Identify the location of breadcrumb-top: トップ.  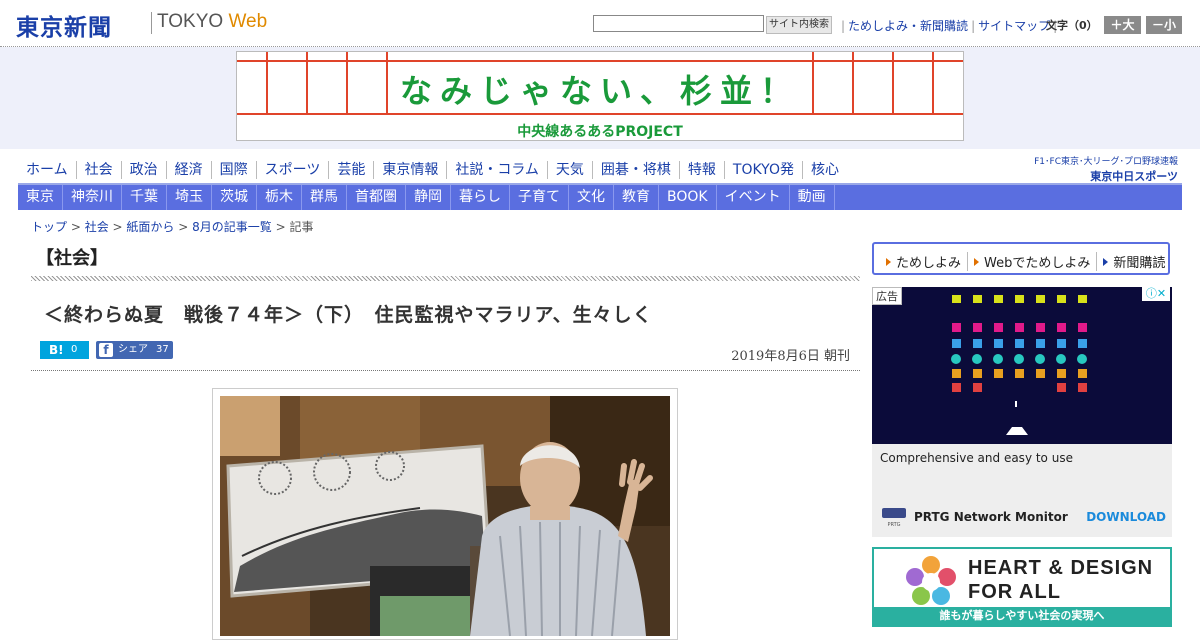
(49, 227).